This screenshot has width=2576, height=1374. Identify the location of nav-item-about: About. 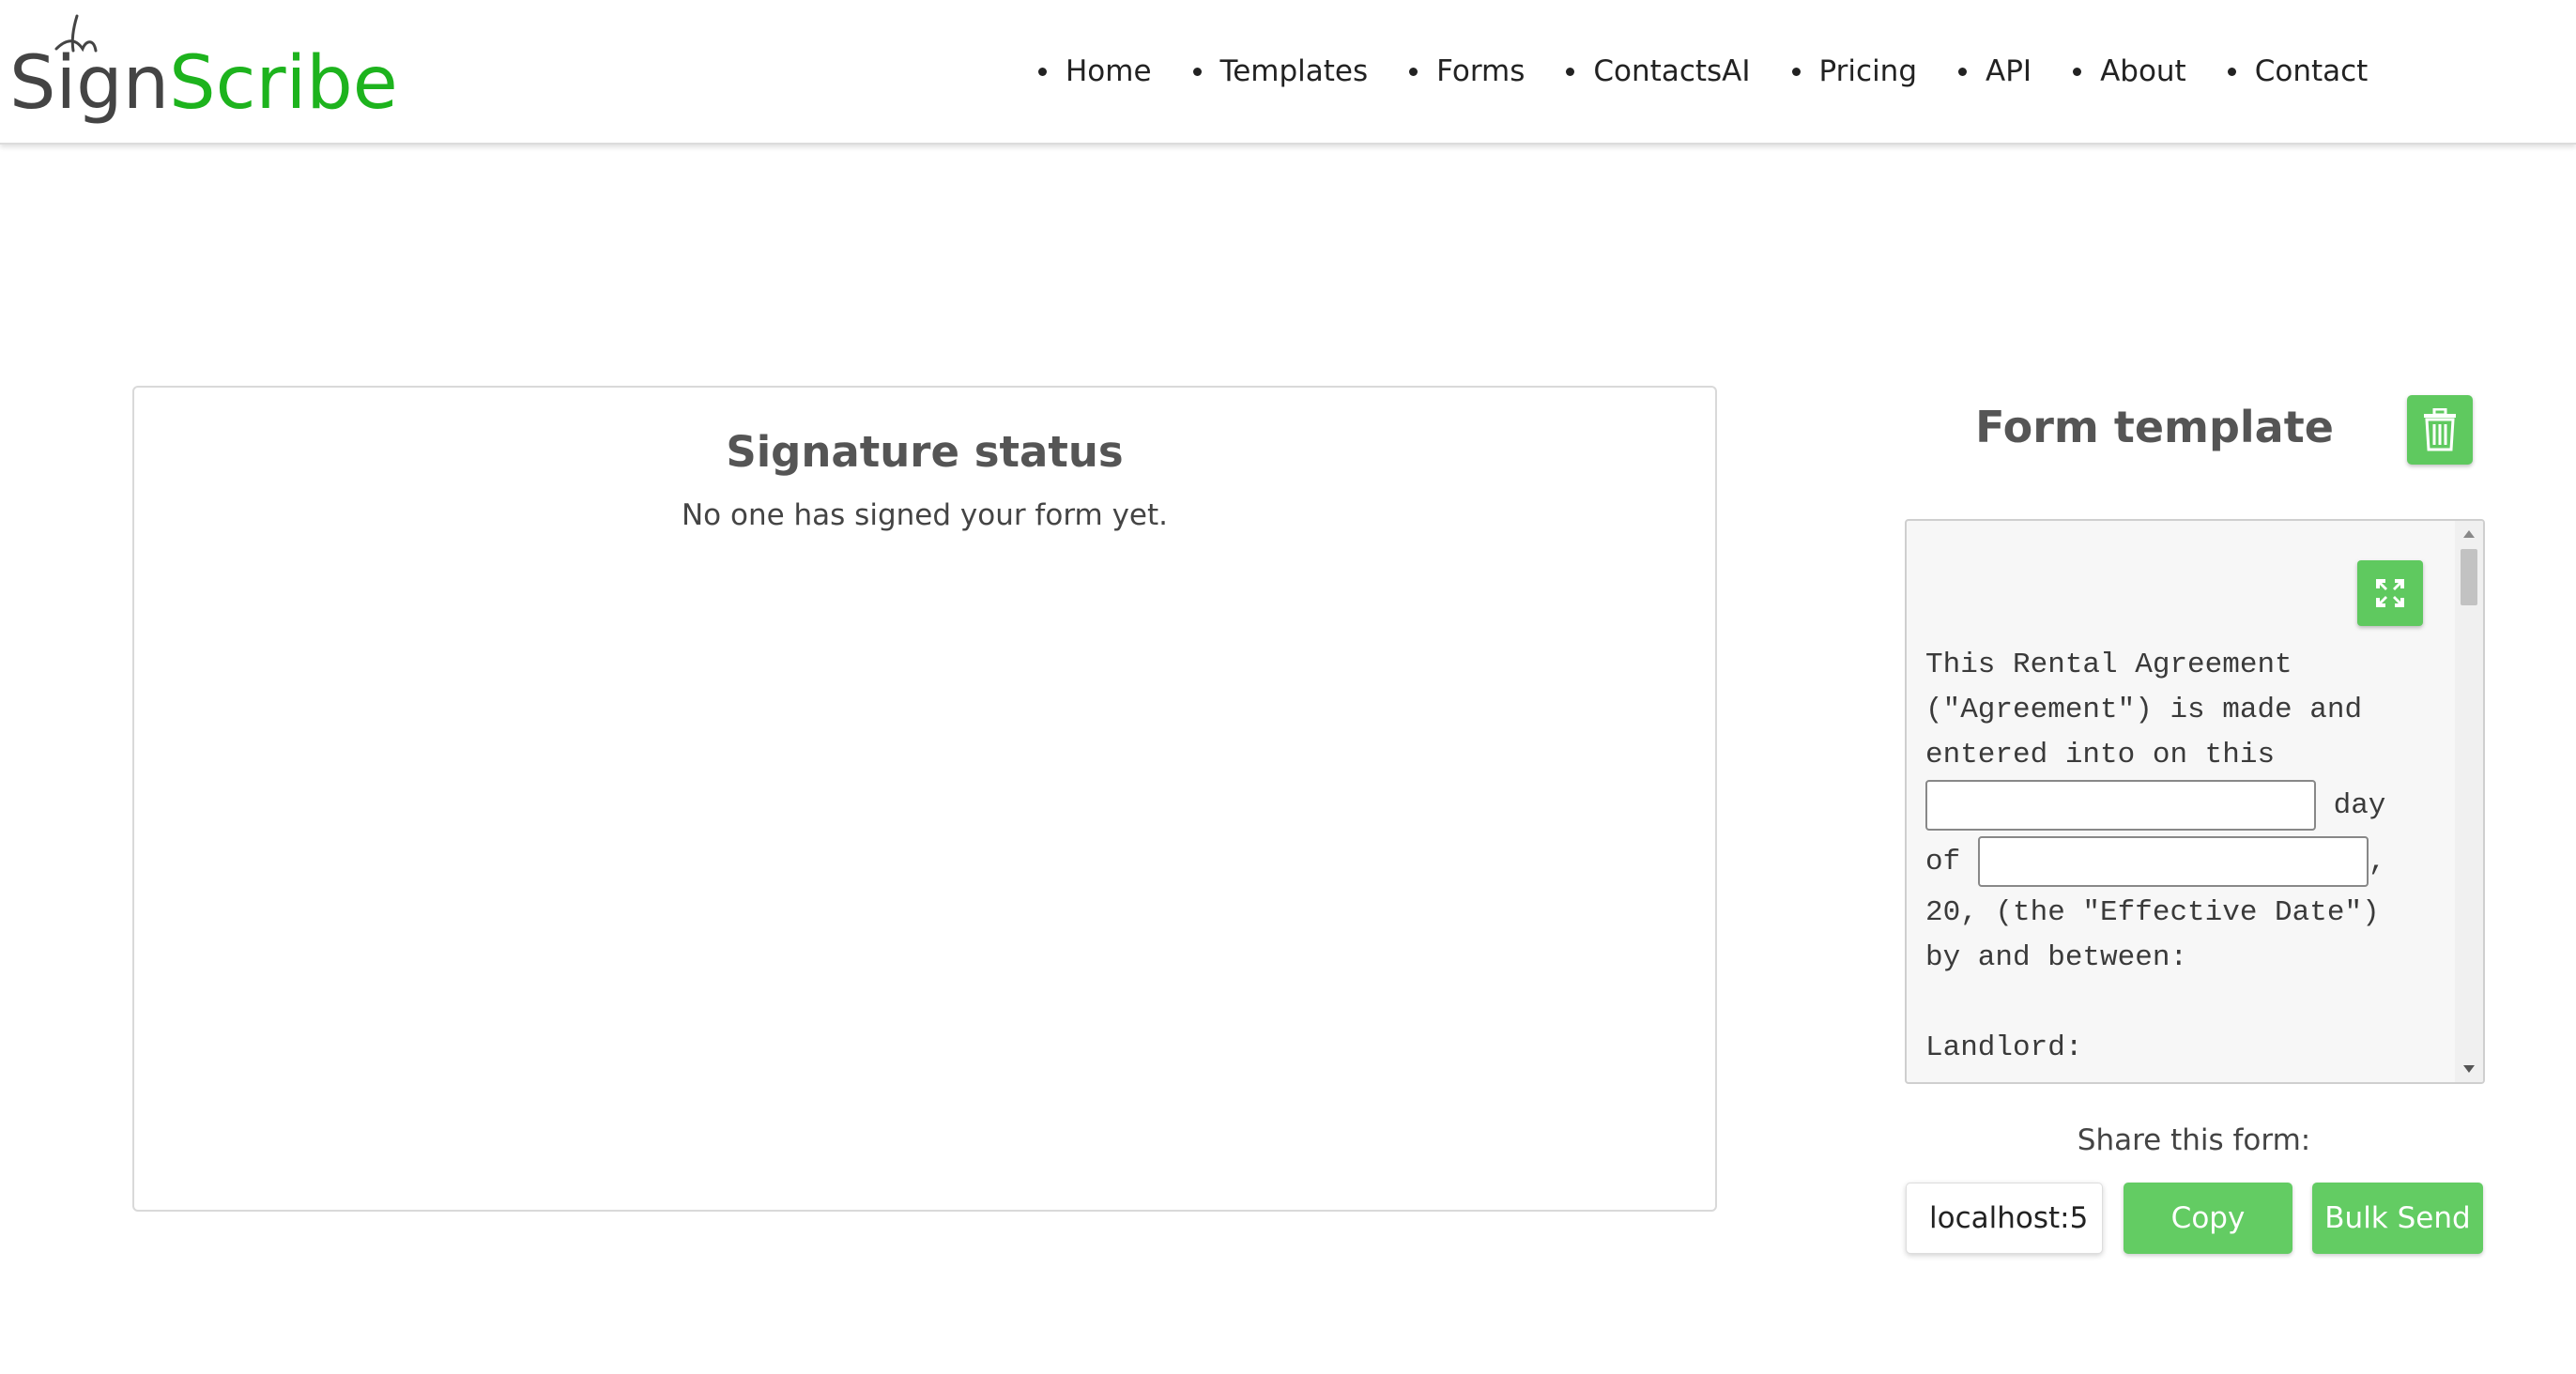
(2127, 71).